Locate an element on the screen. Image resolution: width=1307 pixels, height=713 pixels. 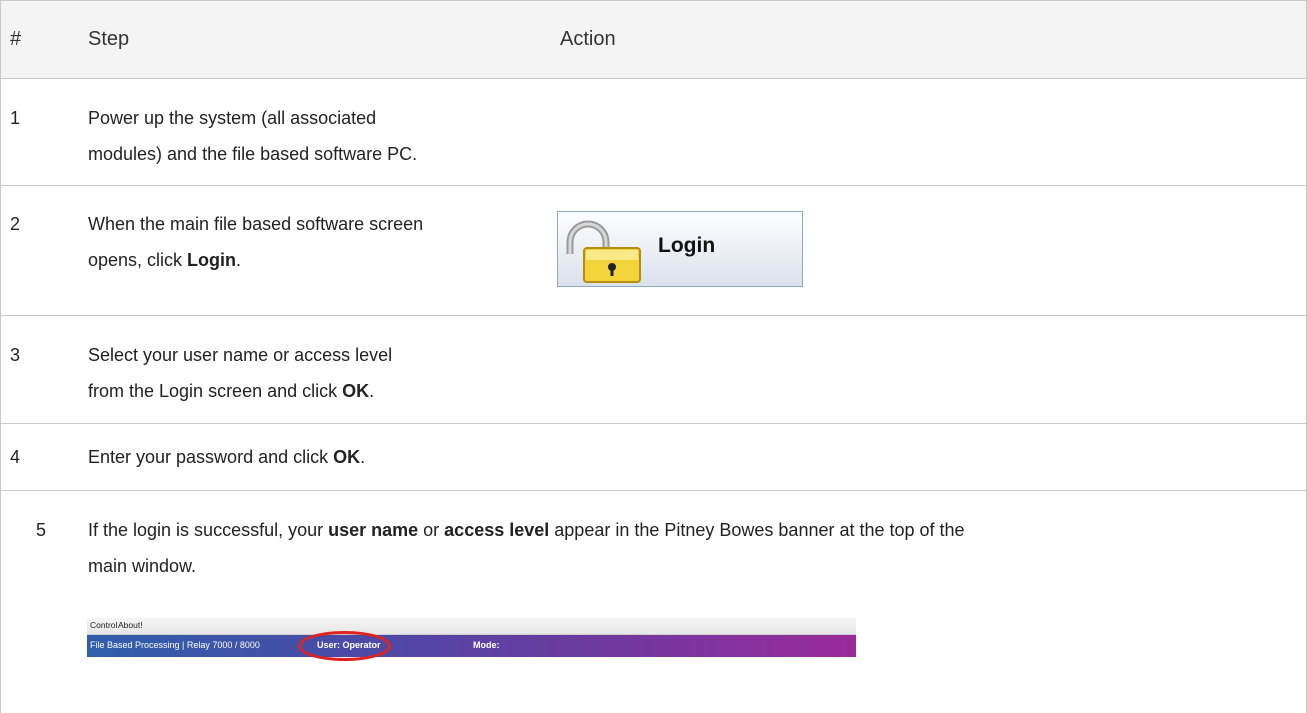
header-action: Action is located at coordinates (588, 39).